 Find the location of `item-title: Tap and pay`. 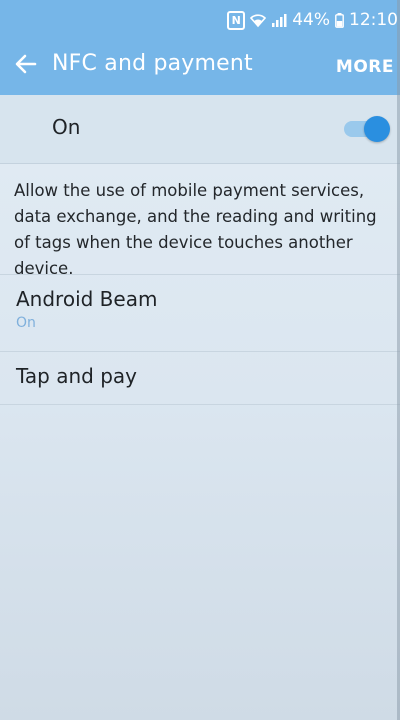

item-title: Tap and pay is located at coordinates (76, 376).